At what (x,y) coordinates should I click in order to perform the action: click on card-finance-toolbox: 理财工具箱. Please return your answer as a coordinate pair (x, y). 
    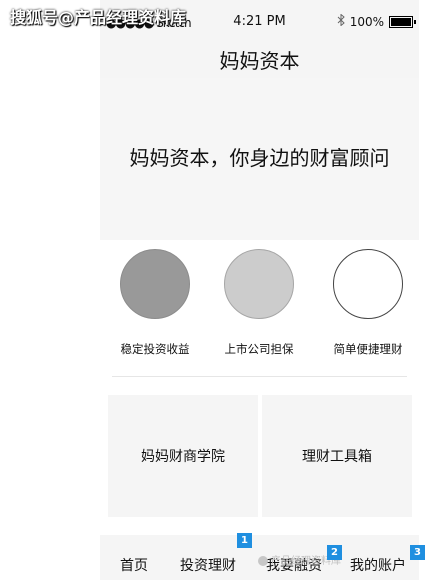
    Looking at the image, I should click on (337, 456).